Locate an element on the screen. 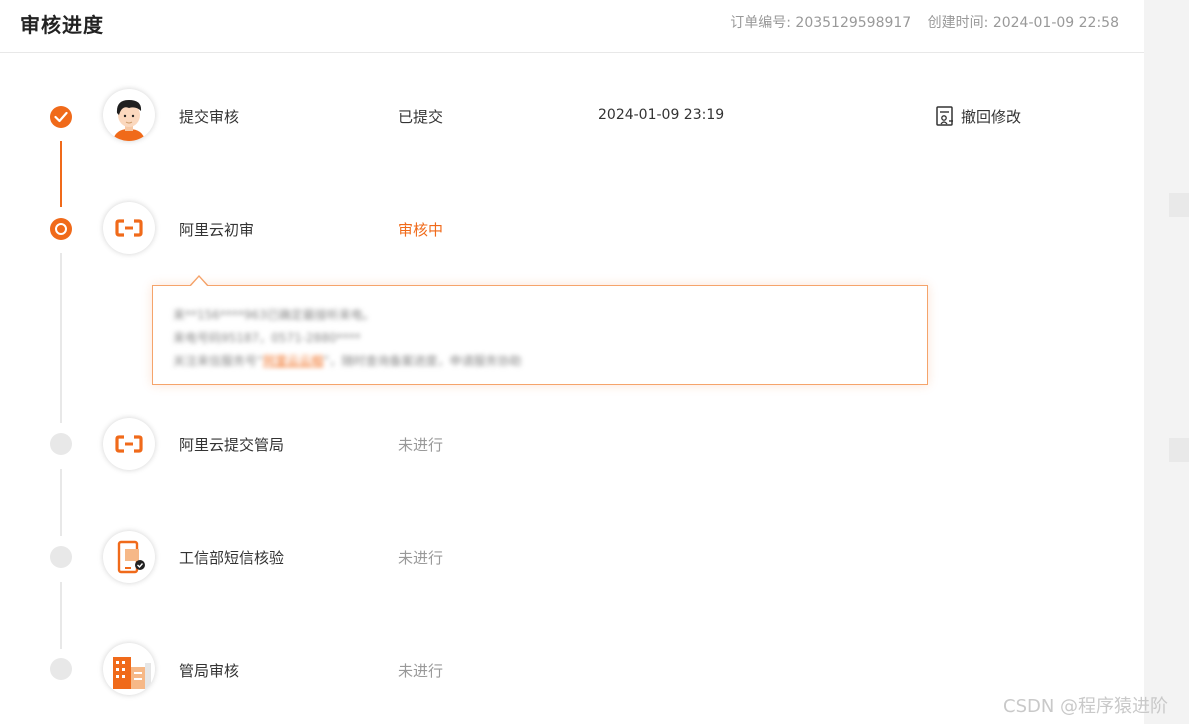  step-current-indicator-icon is located at coordinates (61, 229).